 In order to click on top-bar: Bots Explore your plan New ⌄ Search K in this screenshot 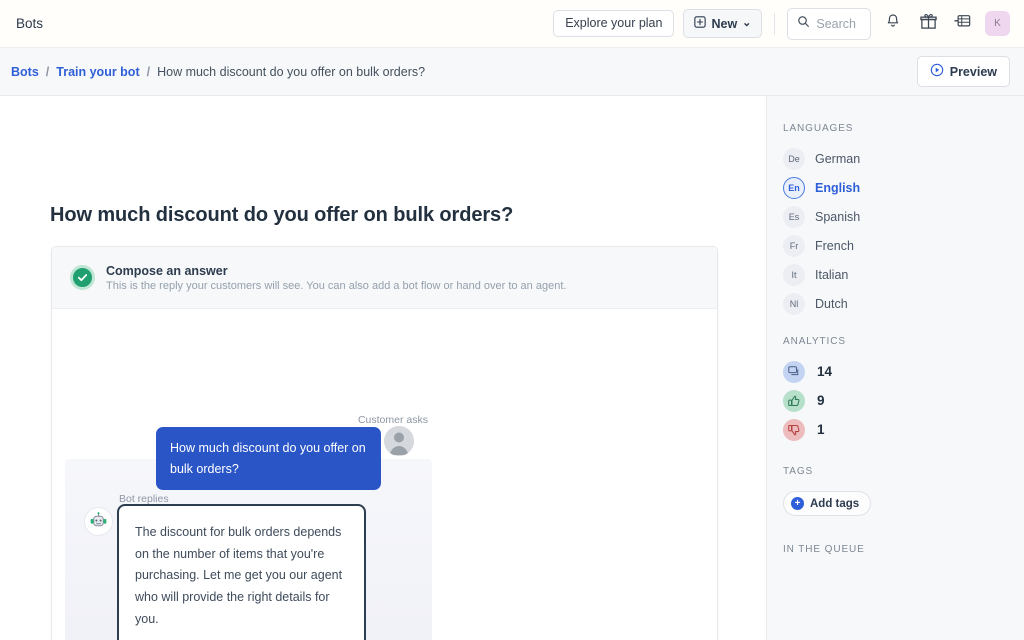, I will do `click(512, 24)`.